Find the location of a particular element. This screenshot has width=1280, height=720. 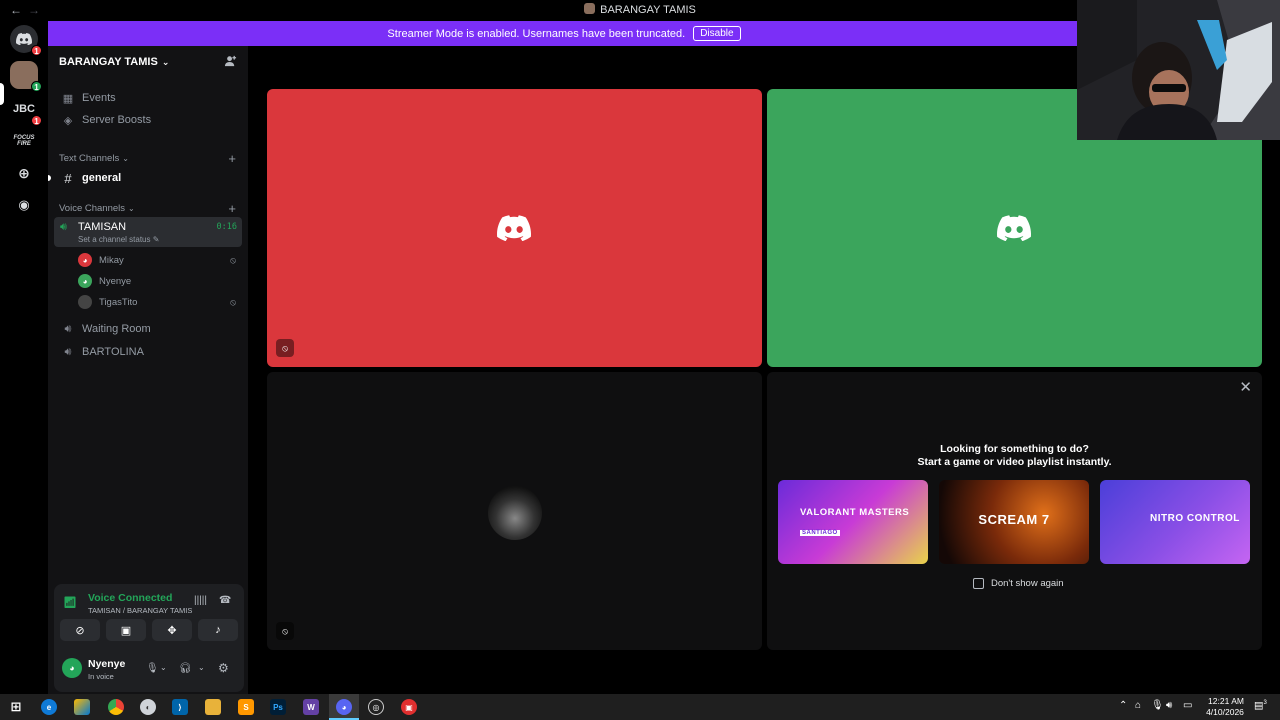

server-boosts-item: ◈ Server Boosts is located at coordinates (148, 120).